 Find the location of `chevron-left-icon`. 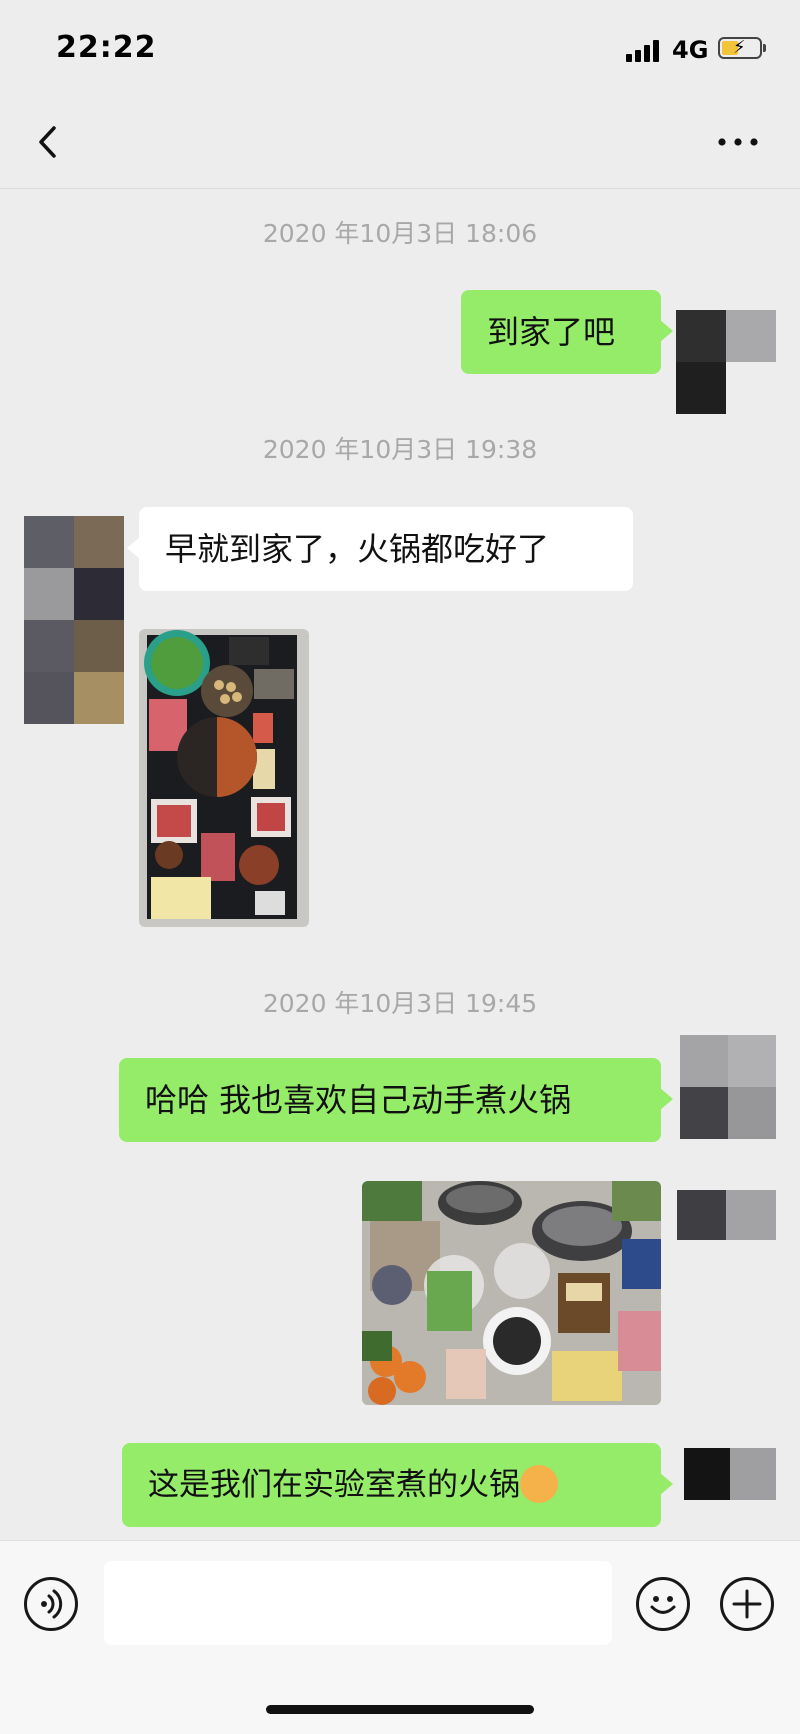

chevron-left-icon is located at coordinates (50, 142).